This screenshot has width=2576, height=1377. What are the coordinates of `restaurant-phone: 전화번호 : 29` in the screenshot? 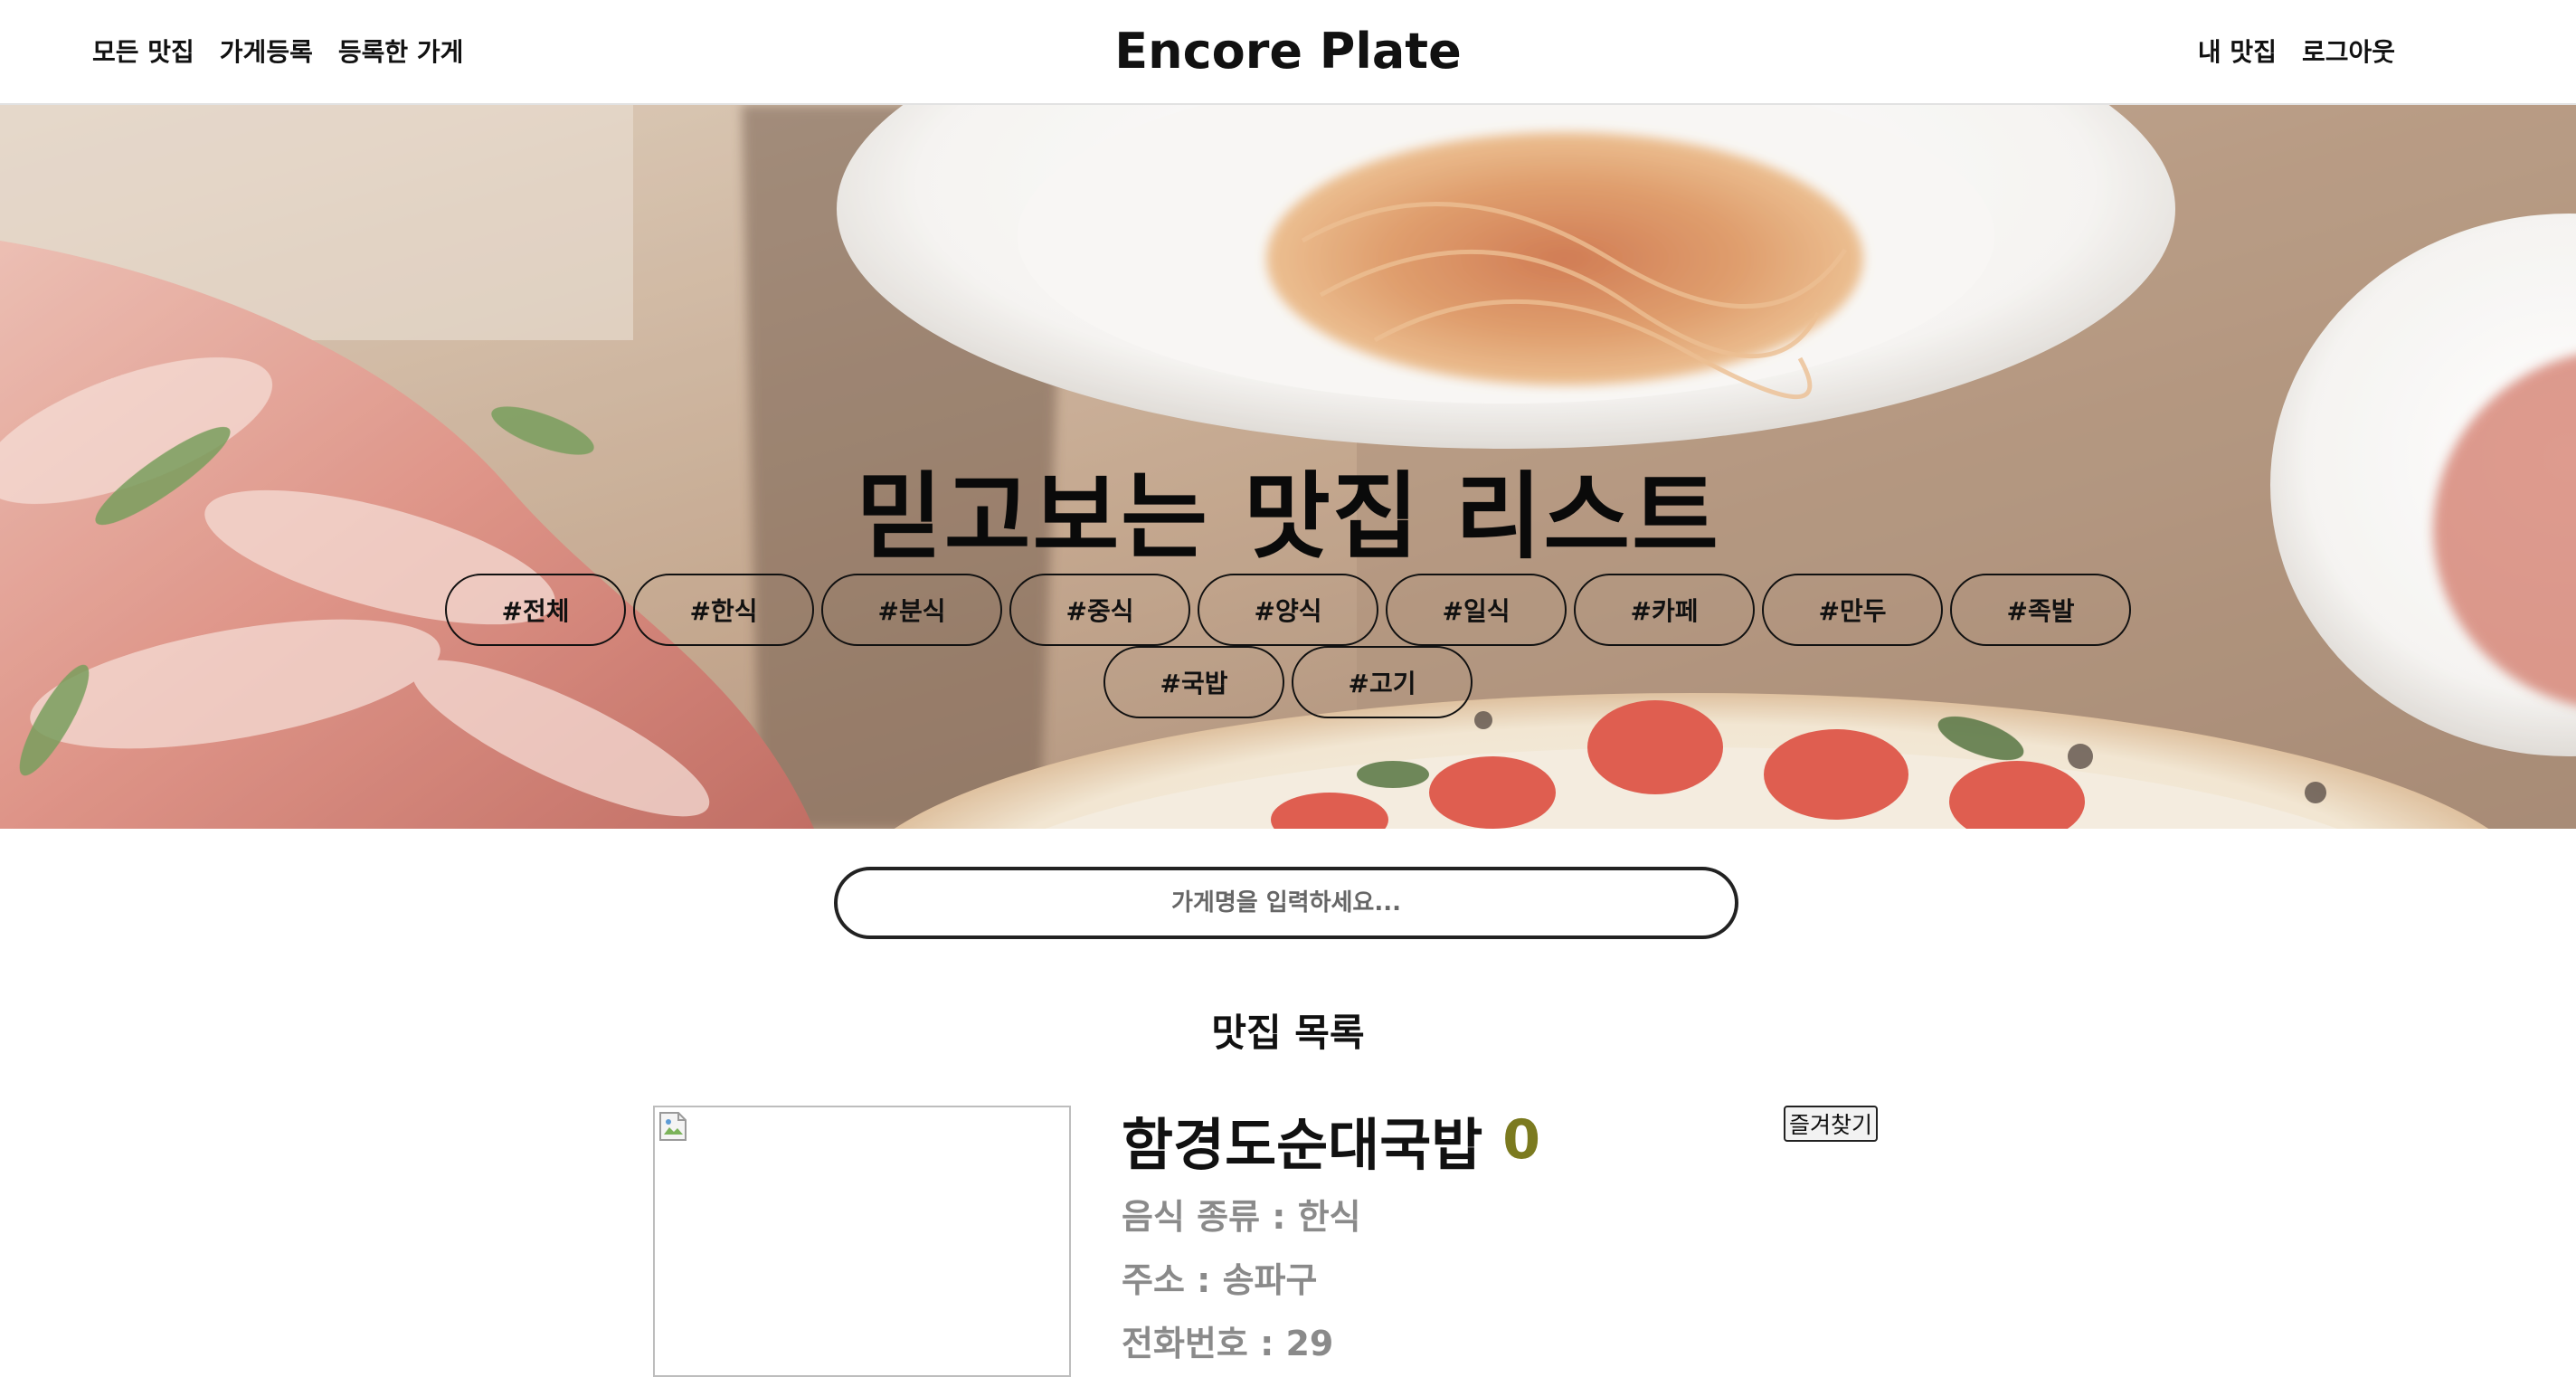 It's located at (1228, 1343).